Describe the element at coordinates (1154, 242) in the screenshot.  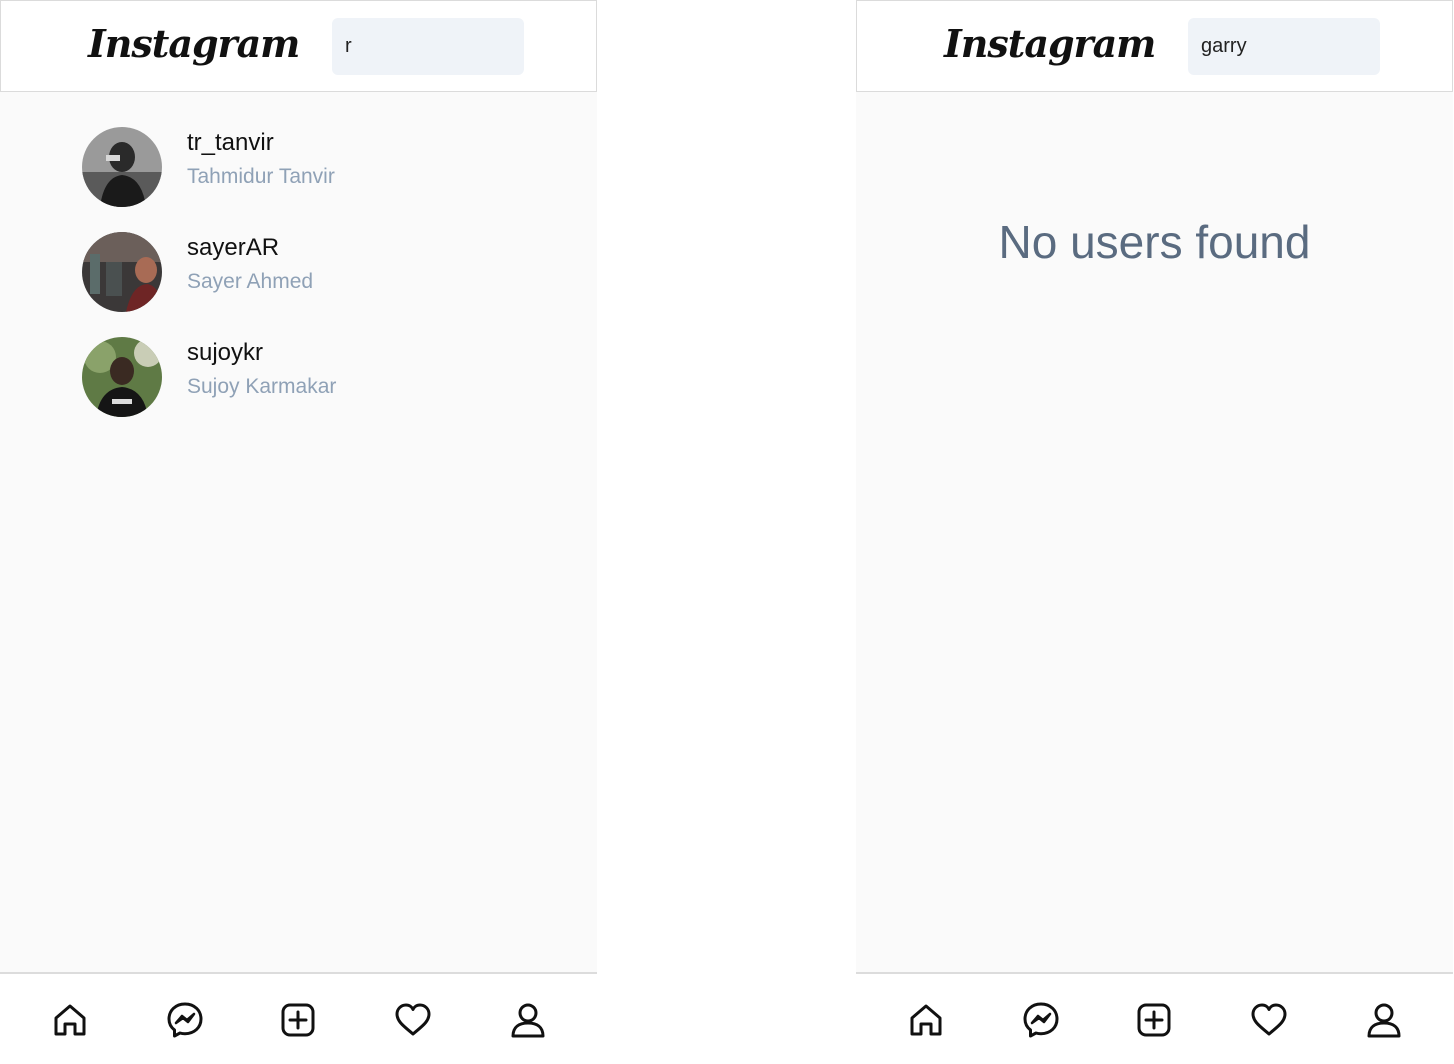
I see `empty-state-message: No users found` at that location.